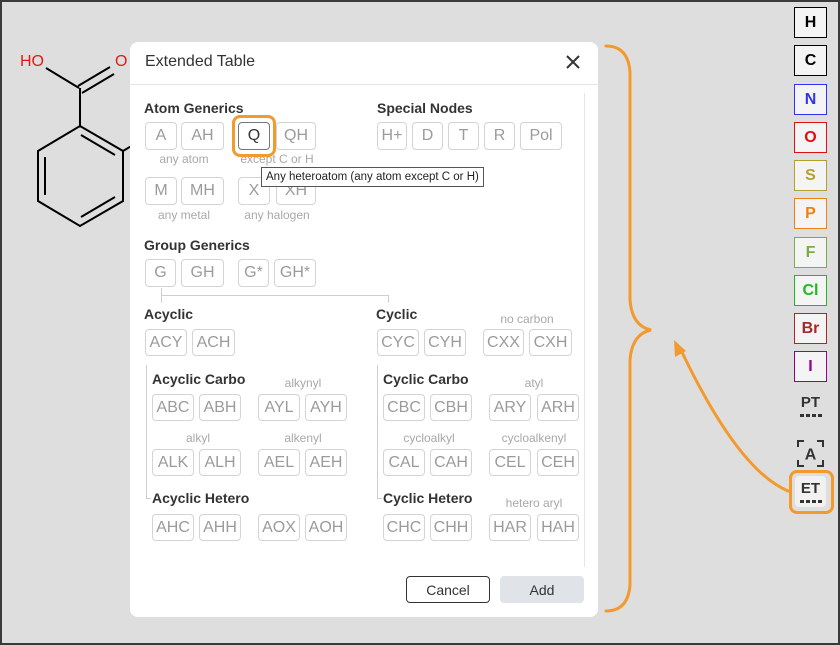  I want to click on acyclic-heading: Acyclic, so click(169, 314).